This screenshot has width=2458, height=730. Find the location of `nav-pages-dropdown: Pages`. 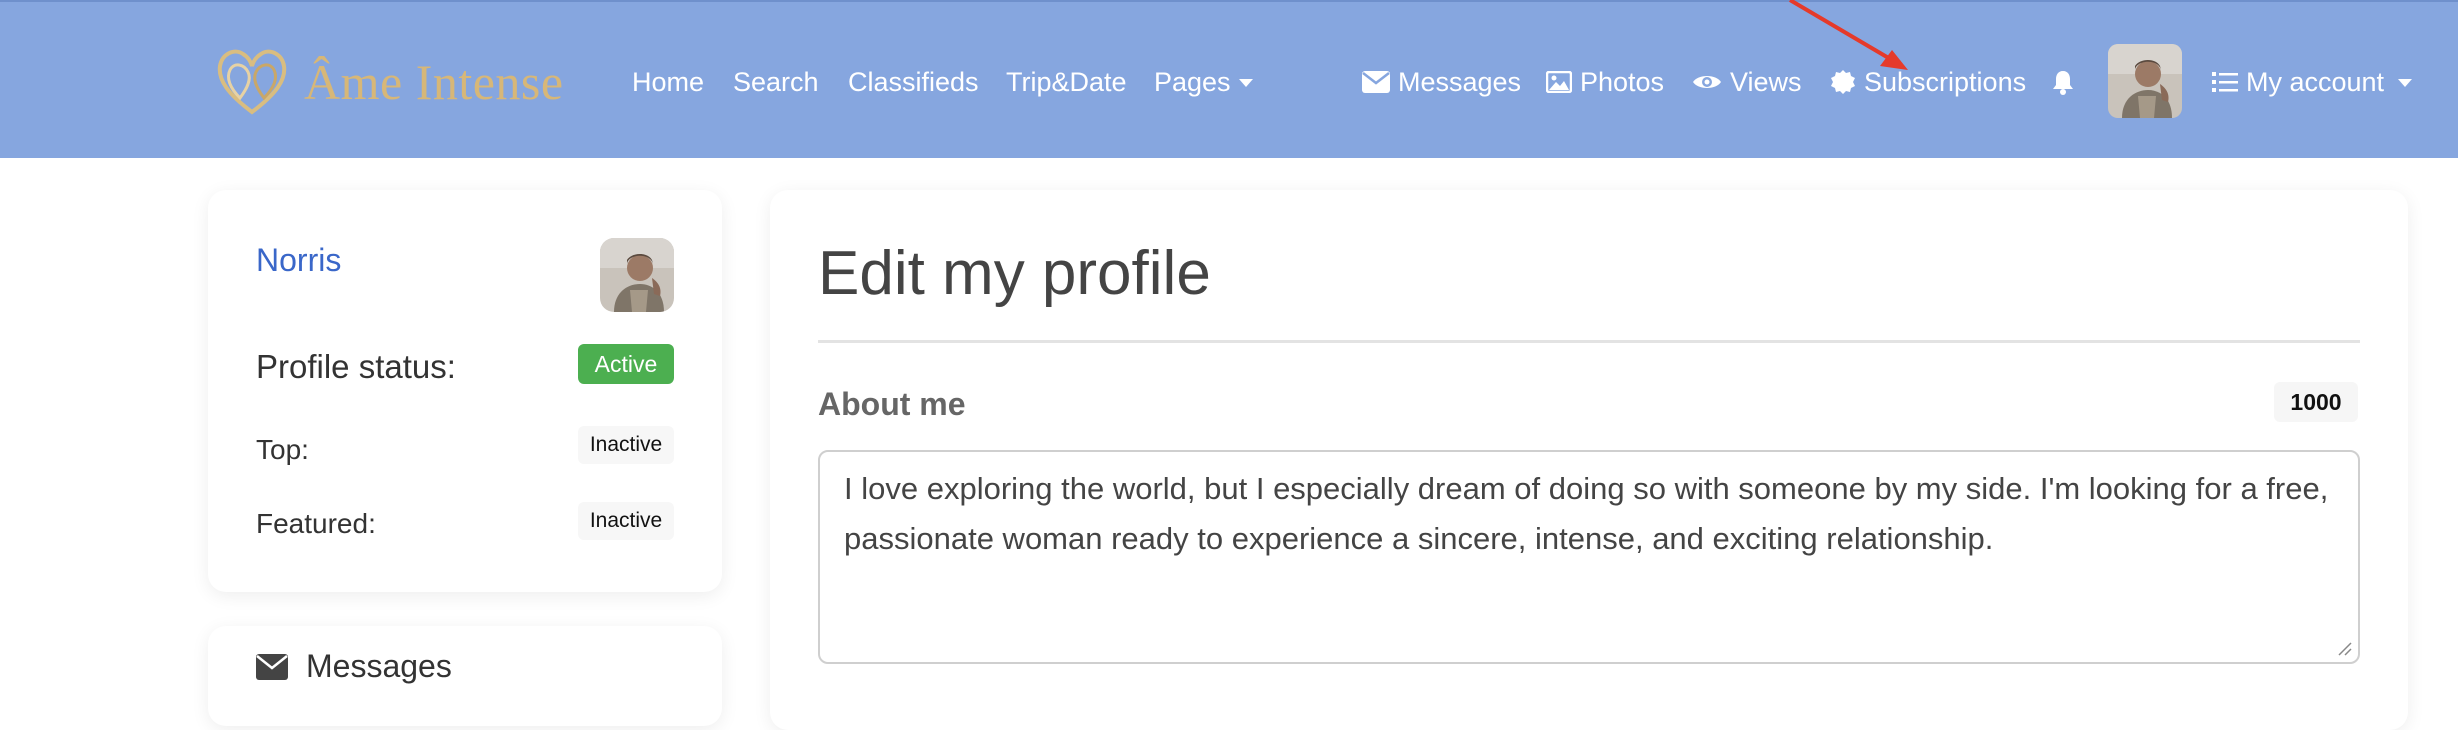

nav-pages-dropdown: Pages is located at coordinates (1203, 82).